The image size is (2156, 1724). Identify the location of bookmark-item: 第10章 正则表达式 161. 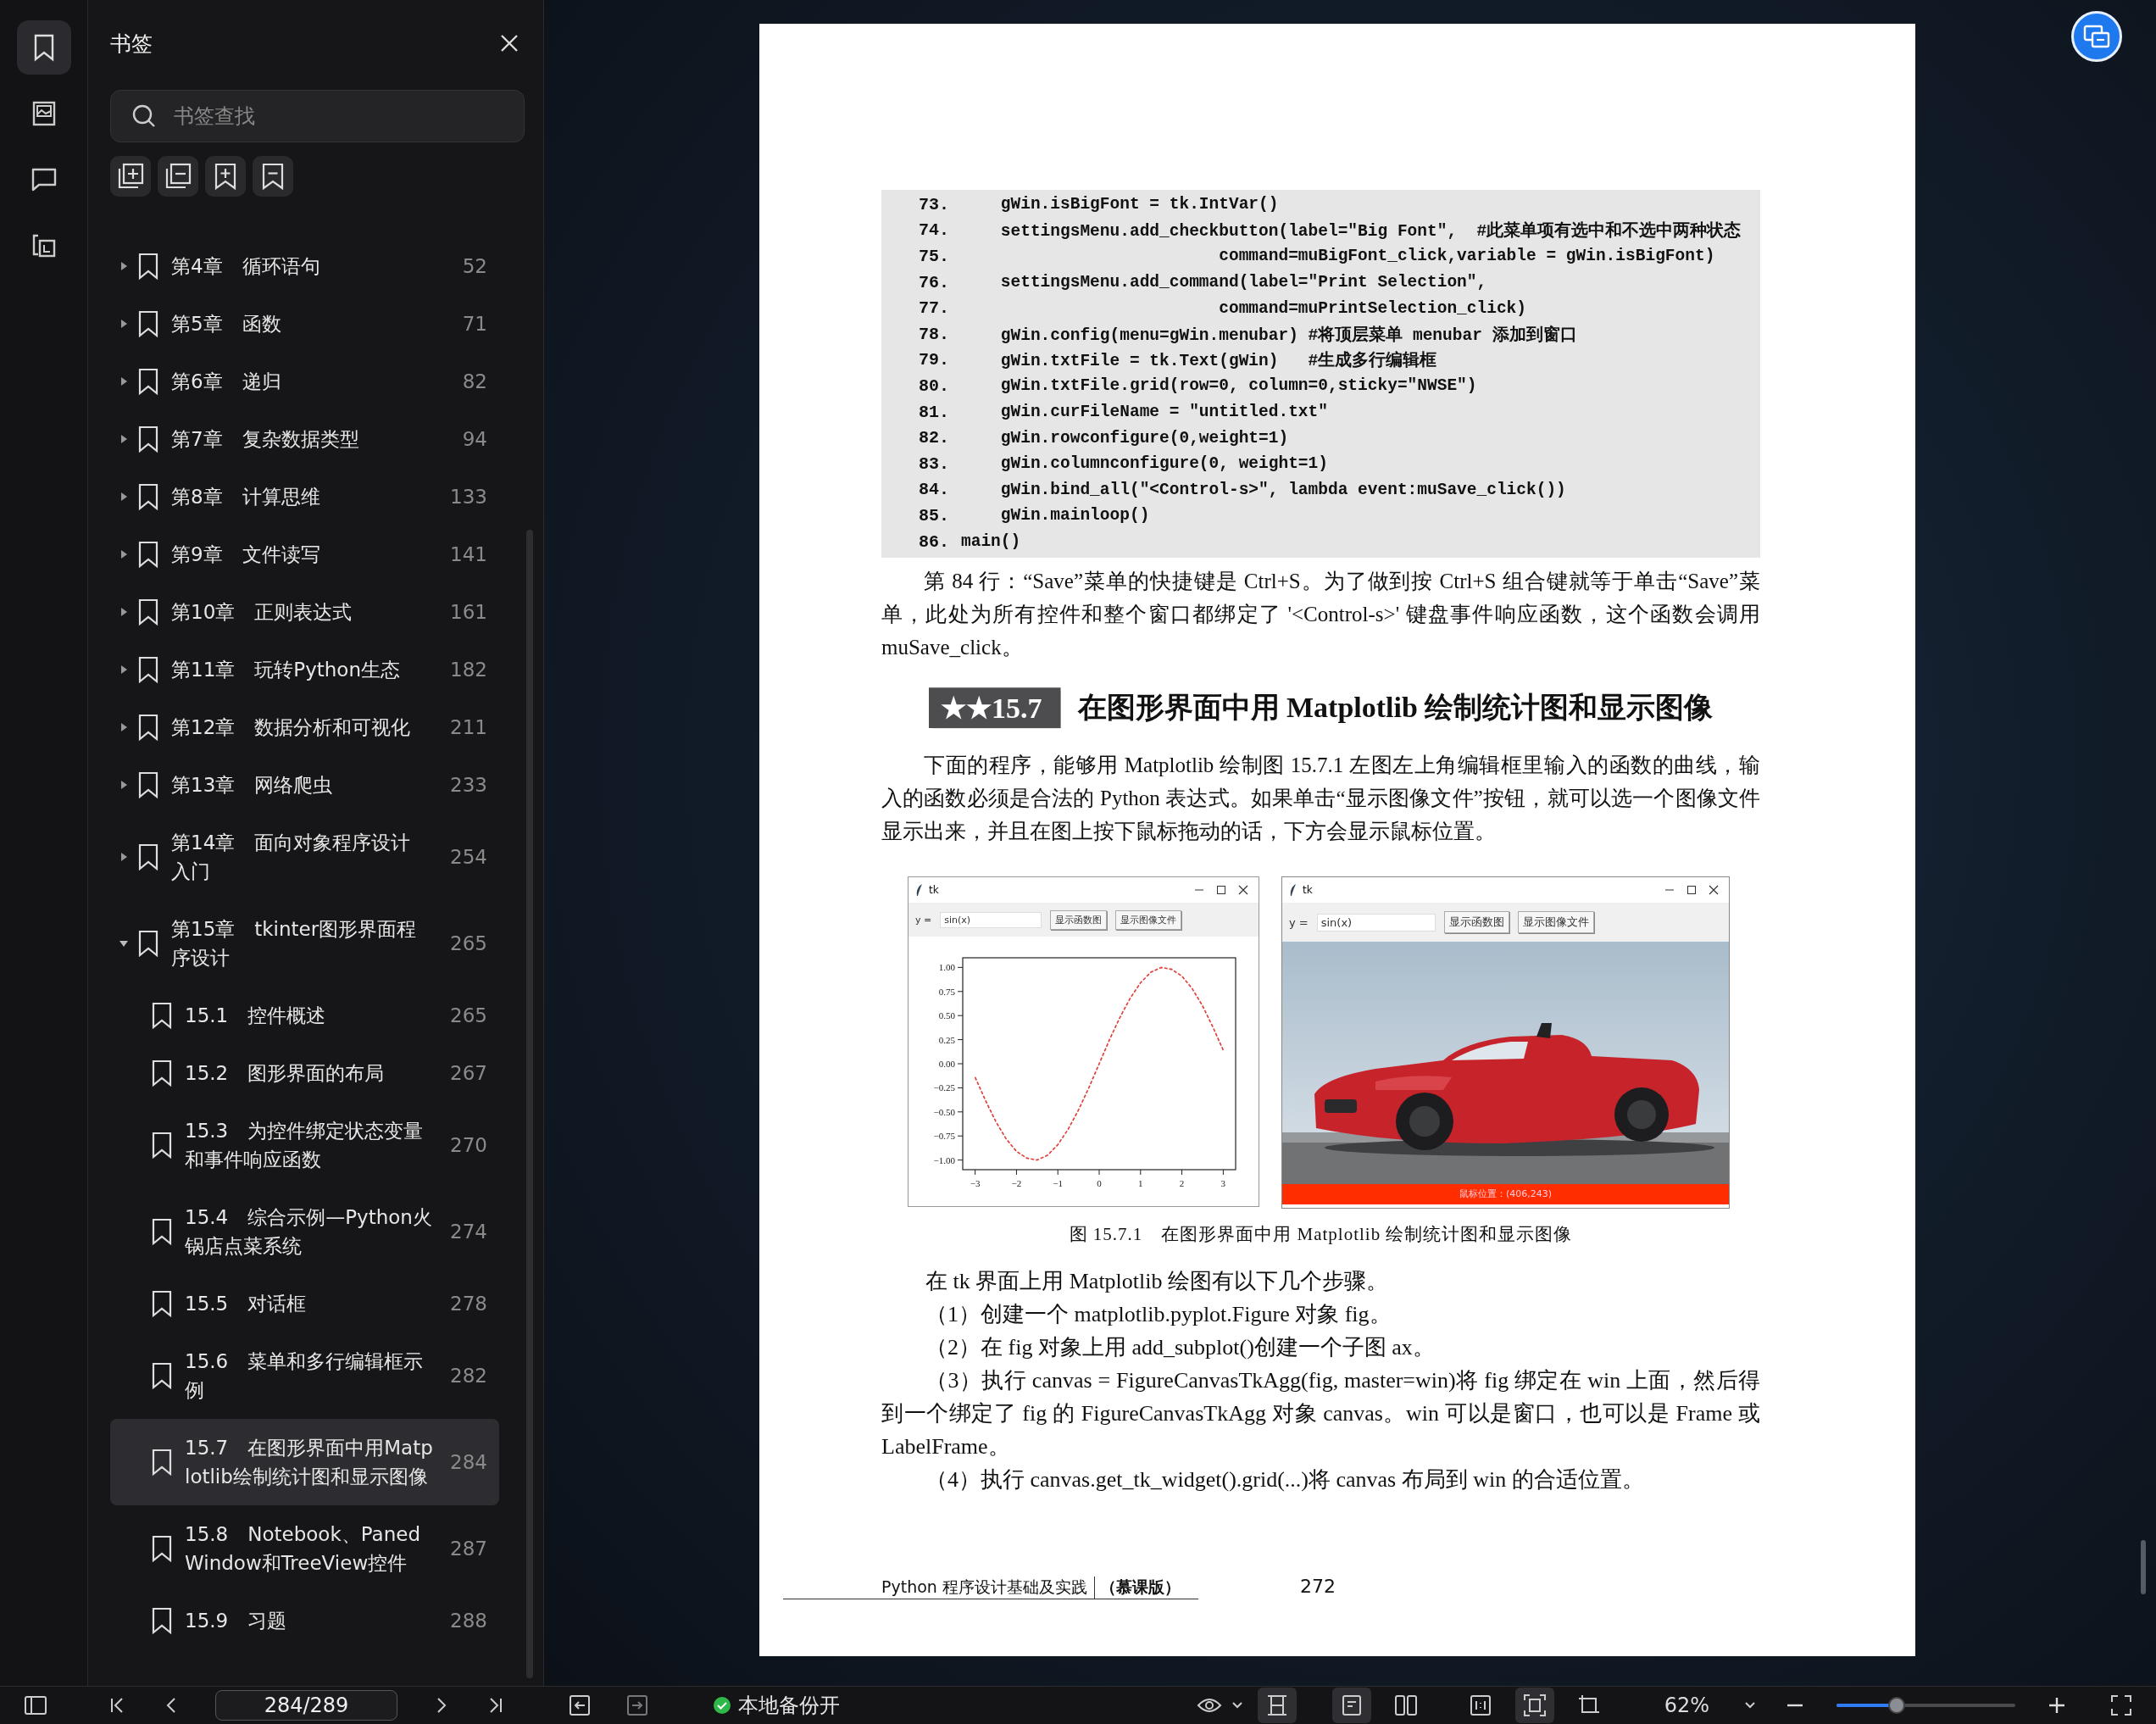
(304, 612).